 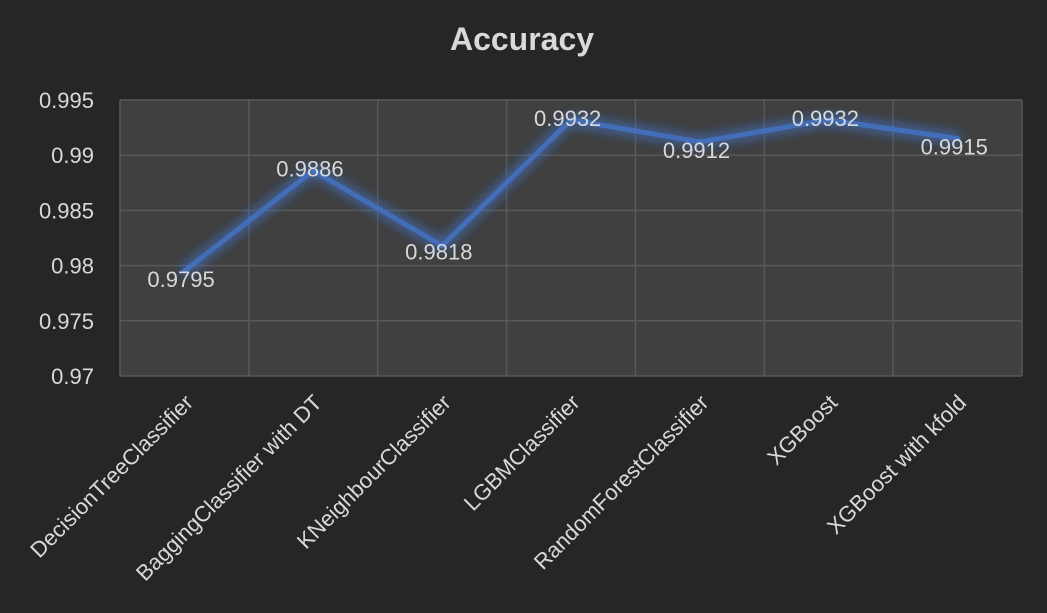 What do you see at coordinates (72, 155) in the screenshot?
I see `y-tick-label: 0.99` at bounding box center [72, 155].